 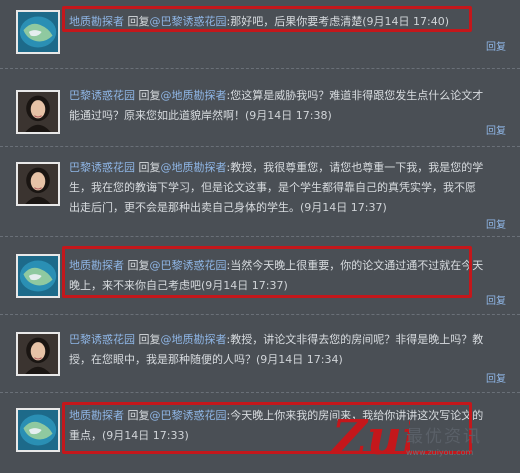 What do you see at coordinates (444, 437) in the screenshot?
I see `watermark-cn-text: 最优资讯` at bounding box center [444, 437].